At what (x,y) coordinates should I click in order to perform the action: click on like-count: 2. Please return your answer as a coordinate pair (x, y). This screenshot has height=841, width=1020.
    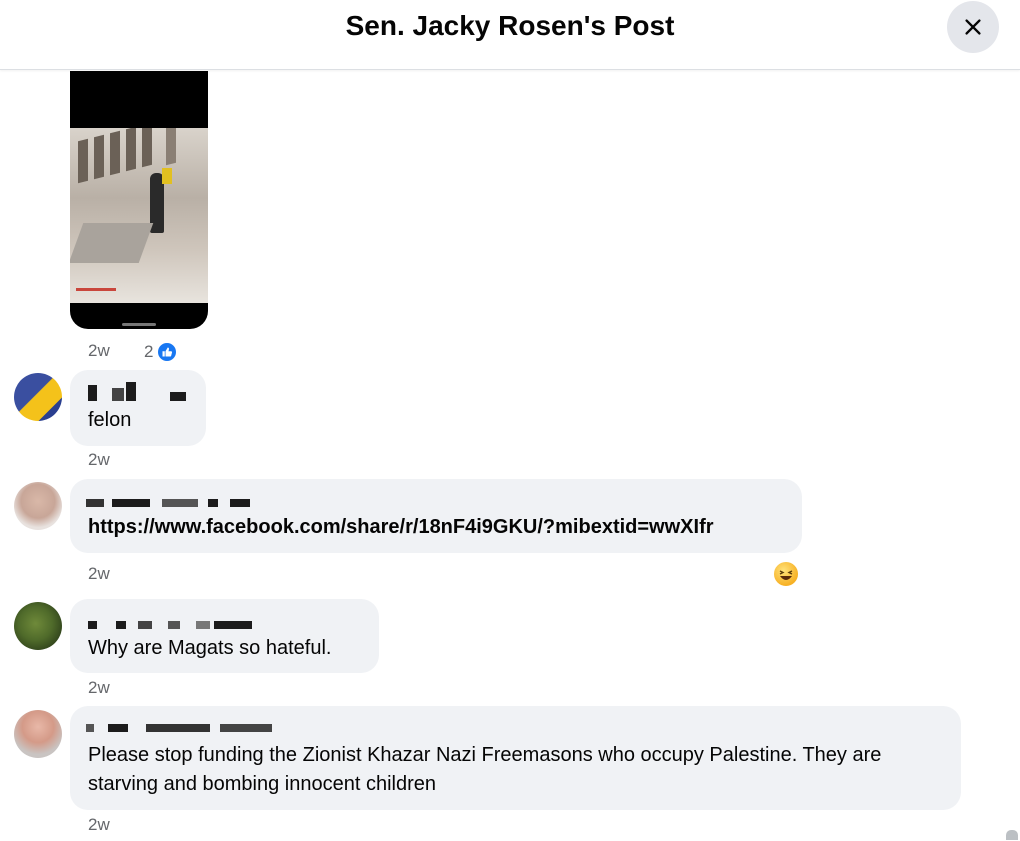
    Looking at the image, I should click on (149, 351).